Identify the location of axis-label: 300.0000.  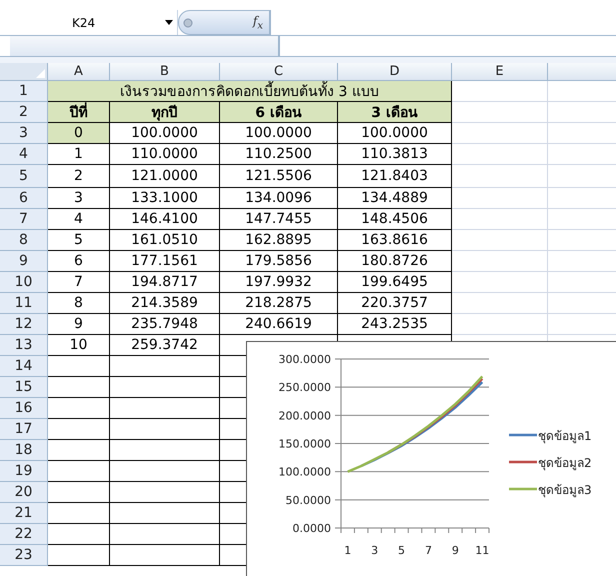
(304, 359).